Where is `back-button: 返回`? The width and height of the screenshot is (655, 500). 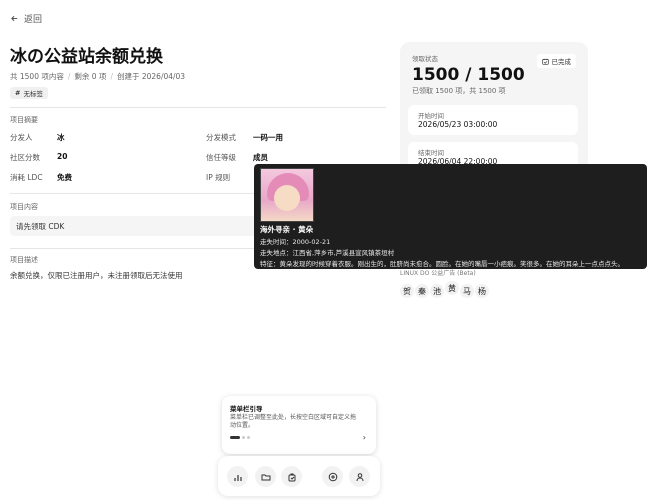
back-button: 返回 is located at coordinates (26, 18).